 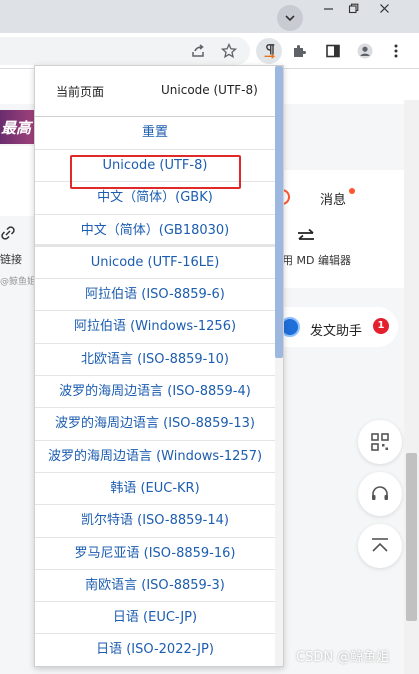 I want to click on share-button, so click(x=198, y=51).